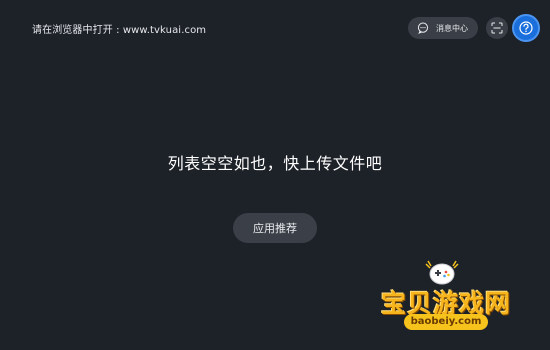 Image resolution: width=550 pixels, height=350 pixels. Describe the element at coordinates (446, 322) in the screenshot. I see `watermark-domain: baobeiy.com` at that location.